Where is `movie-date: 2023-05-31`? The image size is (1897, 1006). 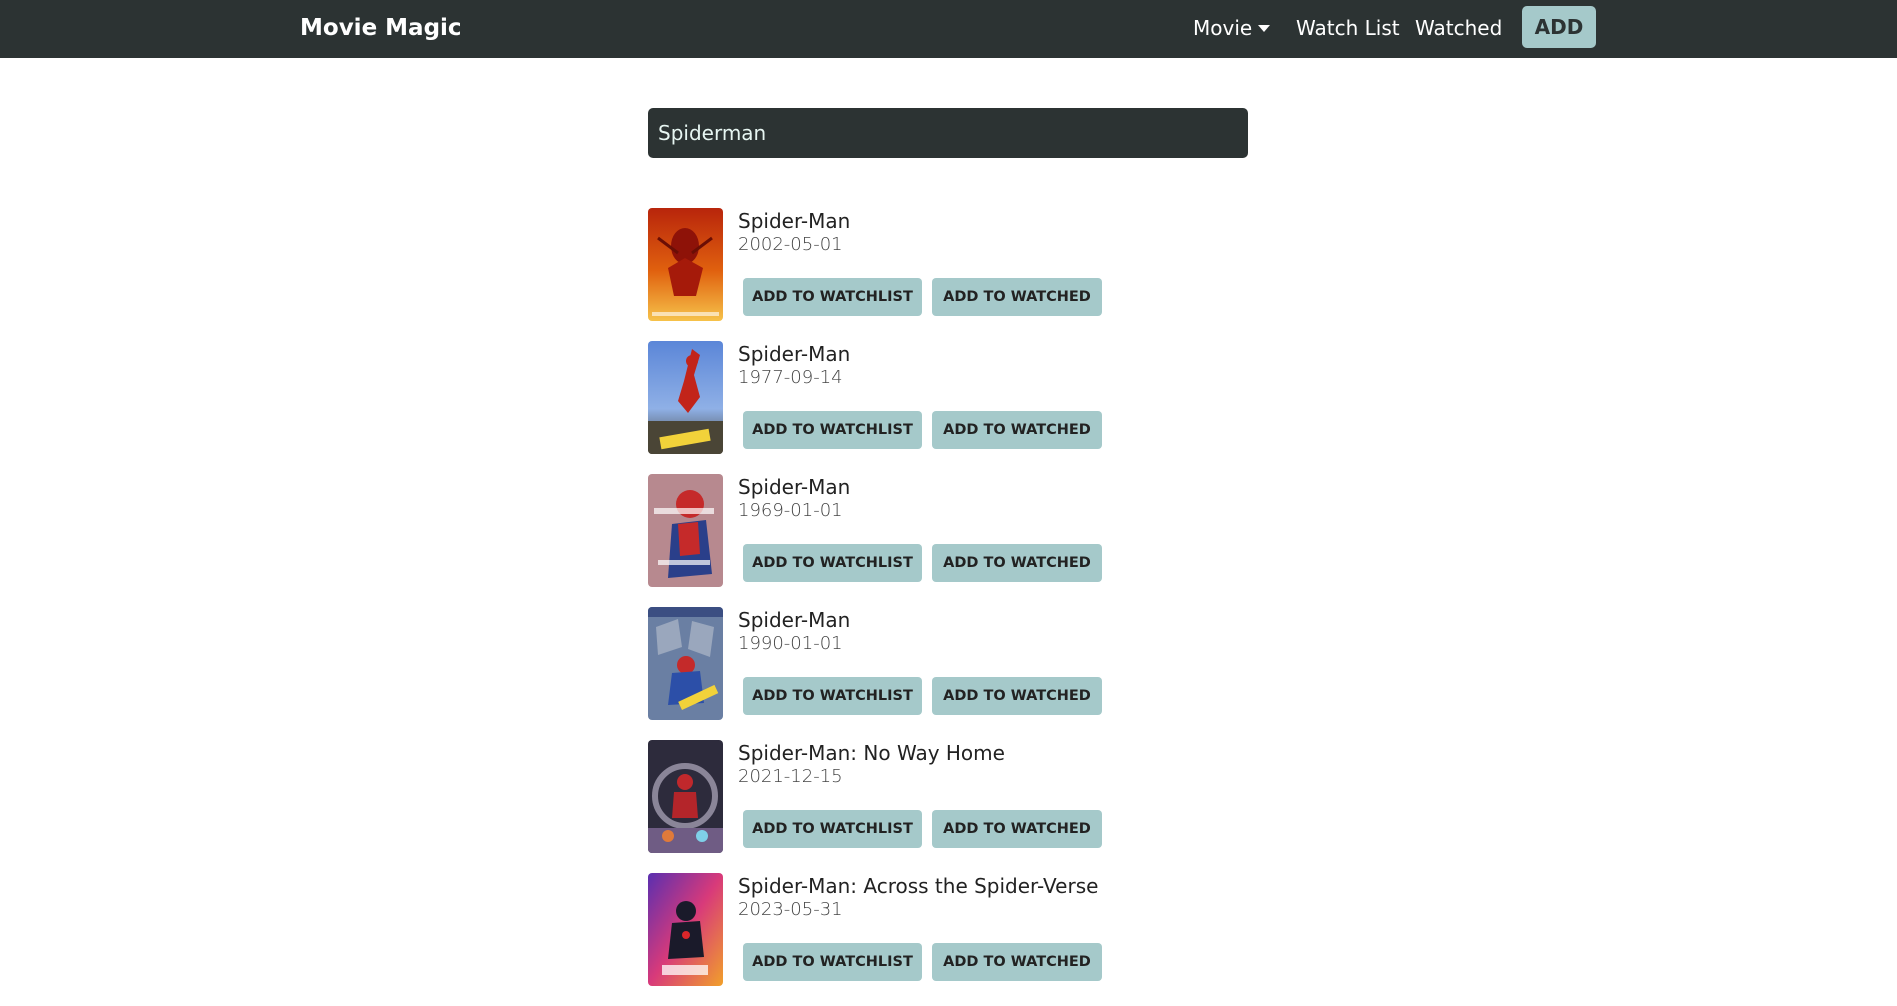
movie-date: 2023-05-31 is located at coordinates (790, 909).